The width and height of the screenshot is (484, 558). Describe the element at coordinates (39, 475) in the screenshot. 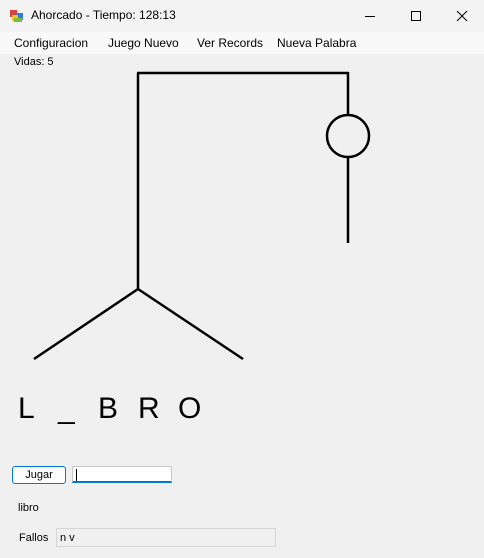

I see `play-button: Jugar` at that location.